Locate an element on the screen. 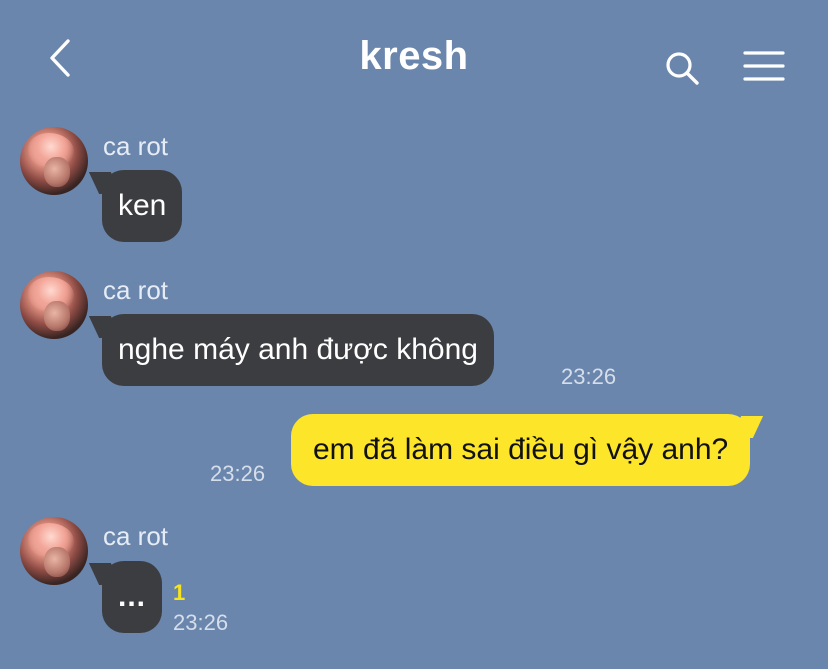 This screenshot has width=828, height=669. search-button is located at coordinates (682, 68).